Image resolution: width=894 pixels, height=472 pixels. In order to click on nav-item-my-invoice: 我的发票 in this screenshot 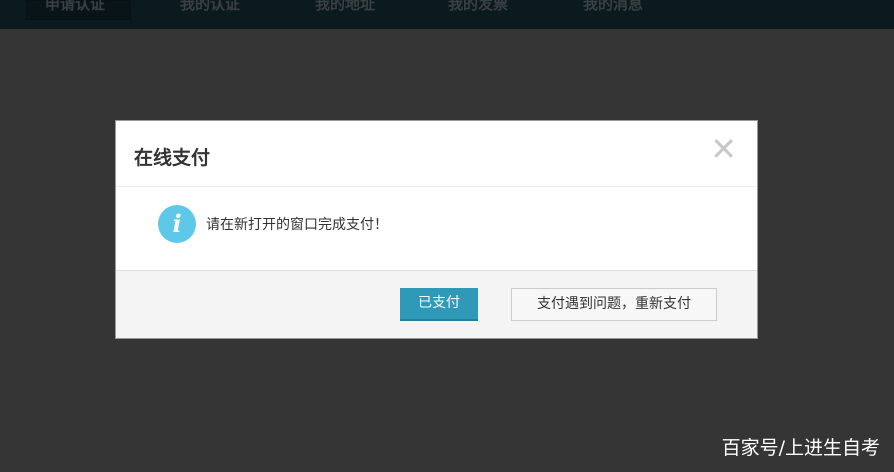, I will do `click(478, 7)`.